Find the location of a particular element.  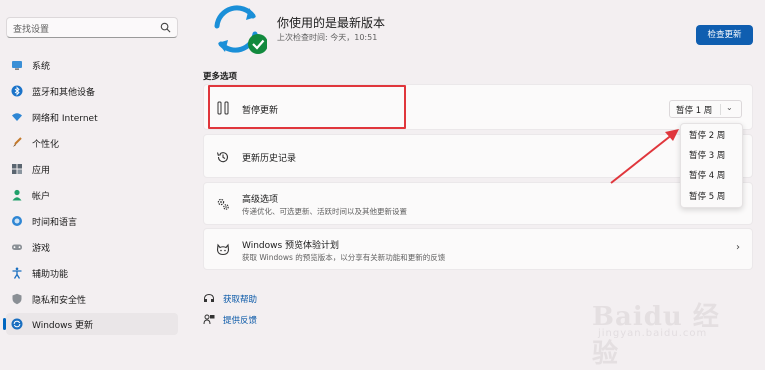

shield-icon is located at coordinates (17, 299).